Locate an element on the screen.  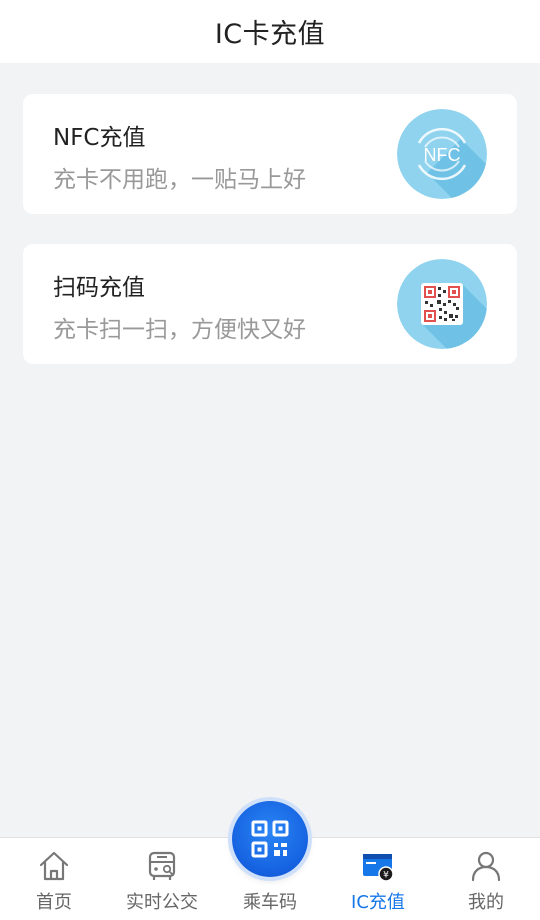
tab-ic-recharge: ¥ IC充值 is located at coordinates (378, 879).